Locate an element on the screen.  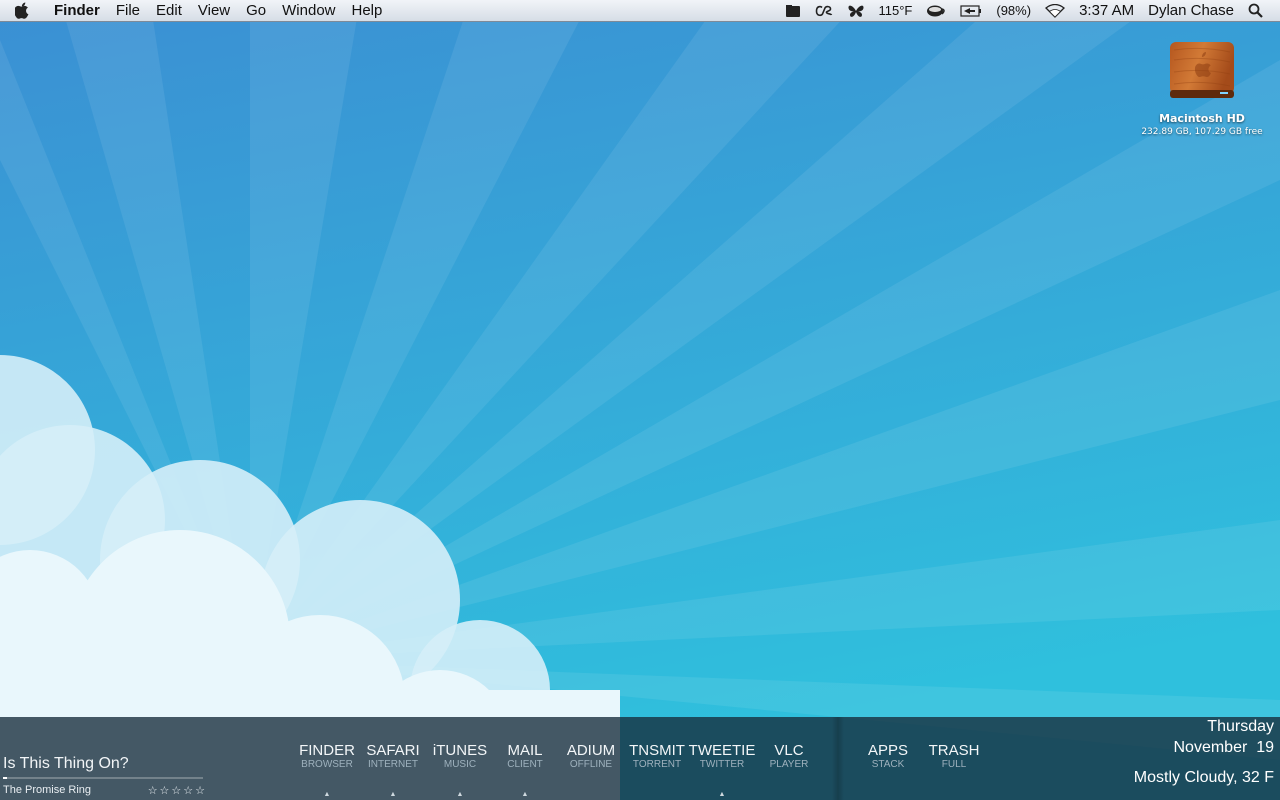
date-weather-widget: Thursday November 19 Mostly Cloudy, 32 F is located at coordinates (1204, 752).